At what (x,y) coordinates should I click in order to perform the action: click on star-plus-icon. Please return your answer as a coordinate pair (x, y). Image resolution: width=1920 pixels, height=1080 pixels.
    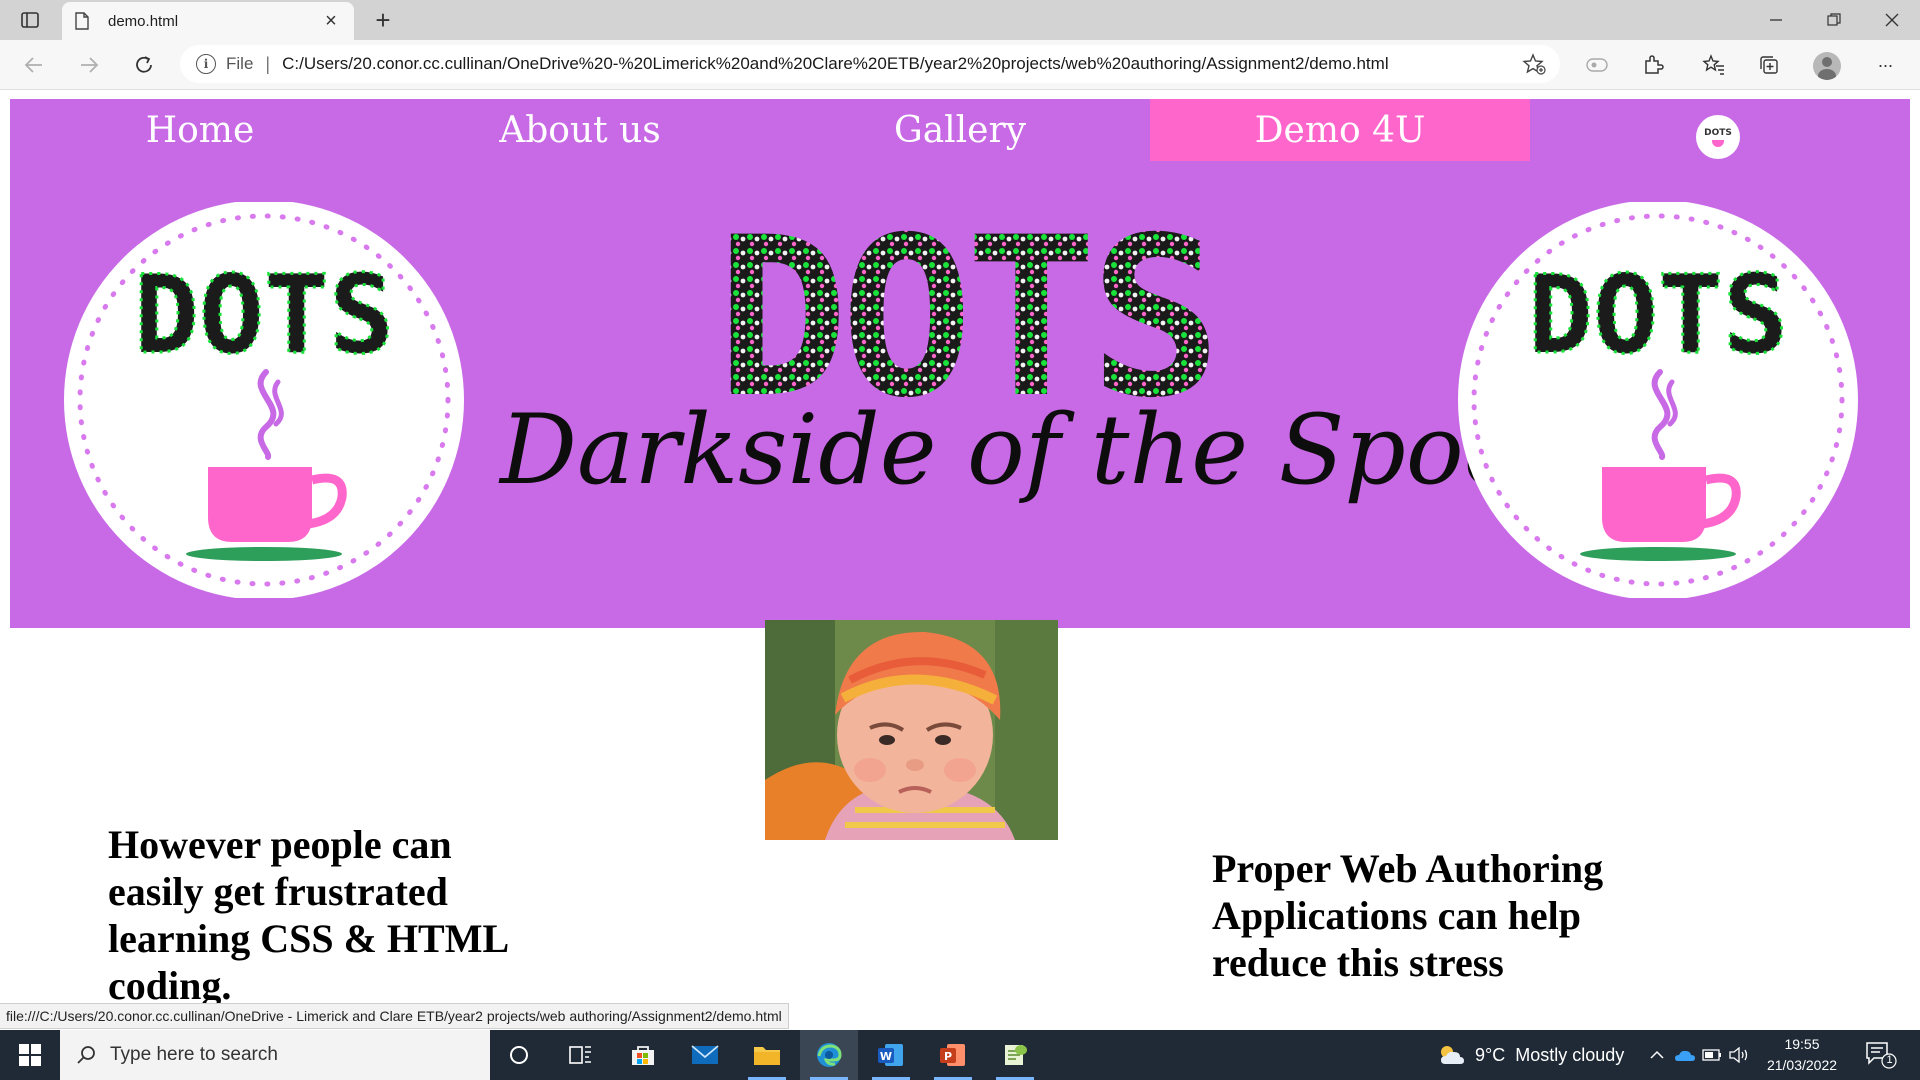
    Looking at the image, I should click on (1534, 66).